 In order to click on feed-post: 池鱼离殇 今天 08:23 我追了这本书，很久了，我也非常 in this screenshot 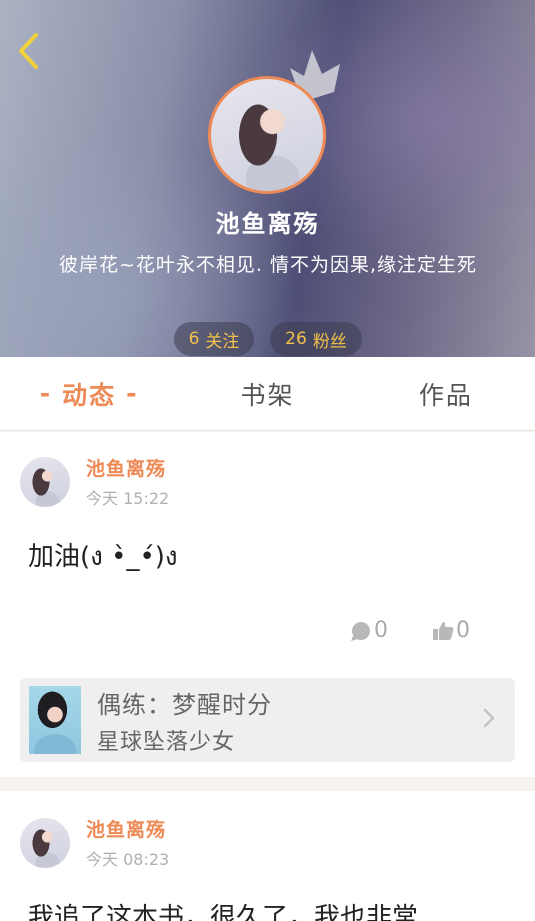, I will do `click(267, 856)`.